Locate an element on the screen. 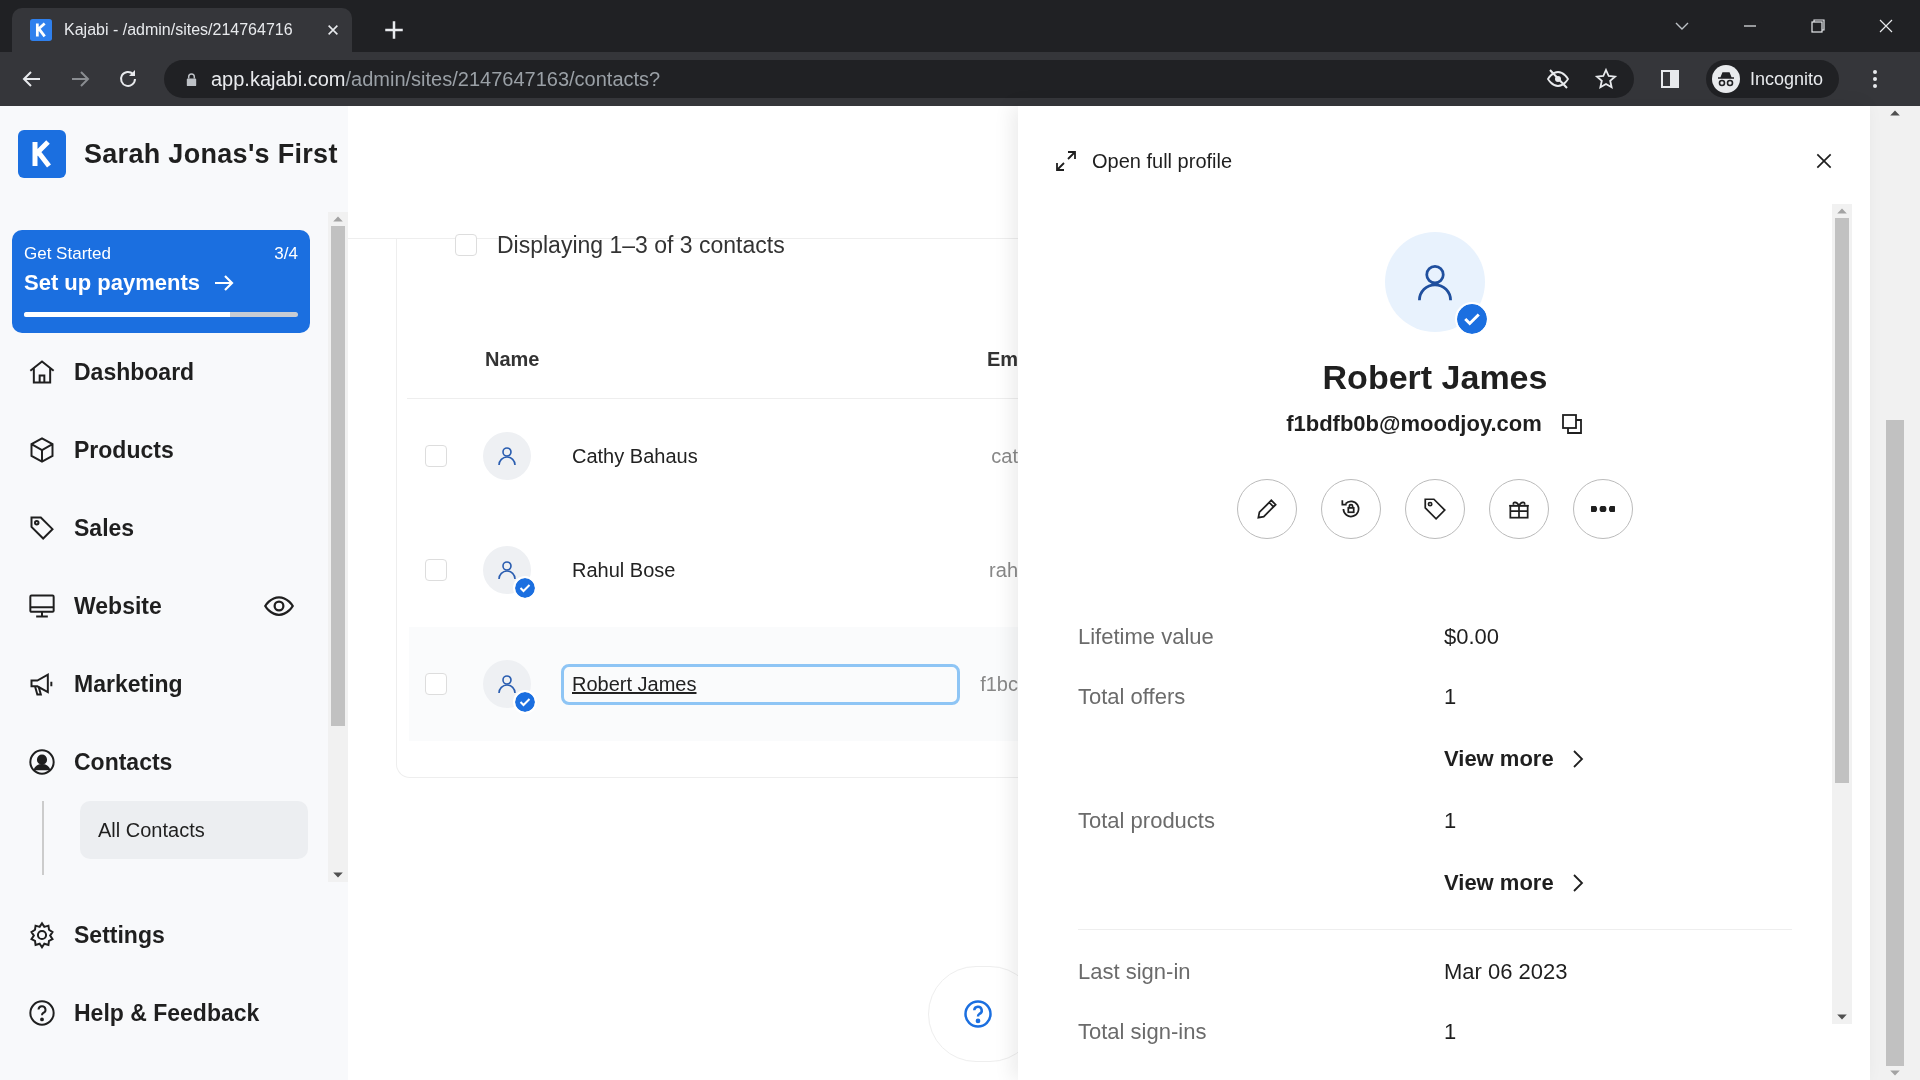 The height and width of the screenshot is (1080, 1920). settings-icon is located at coordinates (42, 935).